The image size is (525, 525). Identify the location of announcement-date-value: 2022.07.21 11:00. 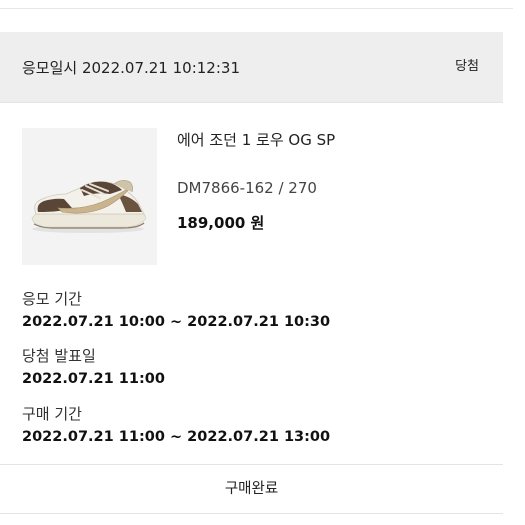
(93, 379).